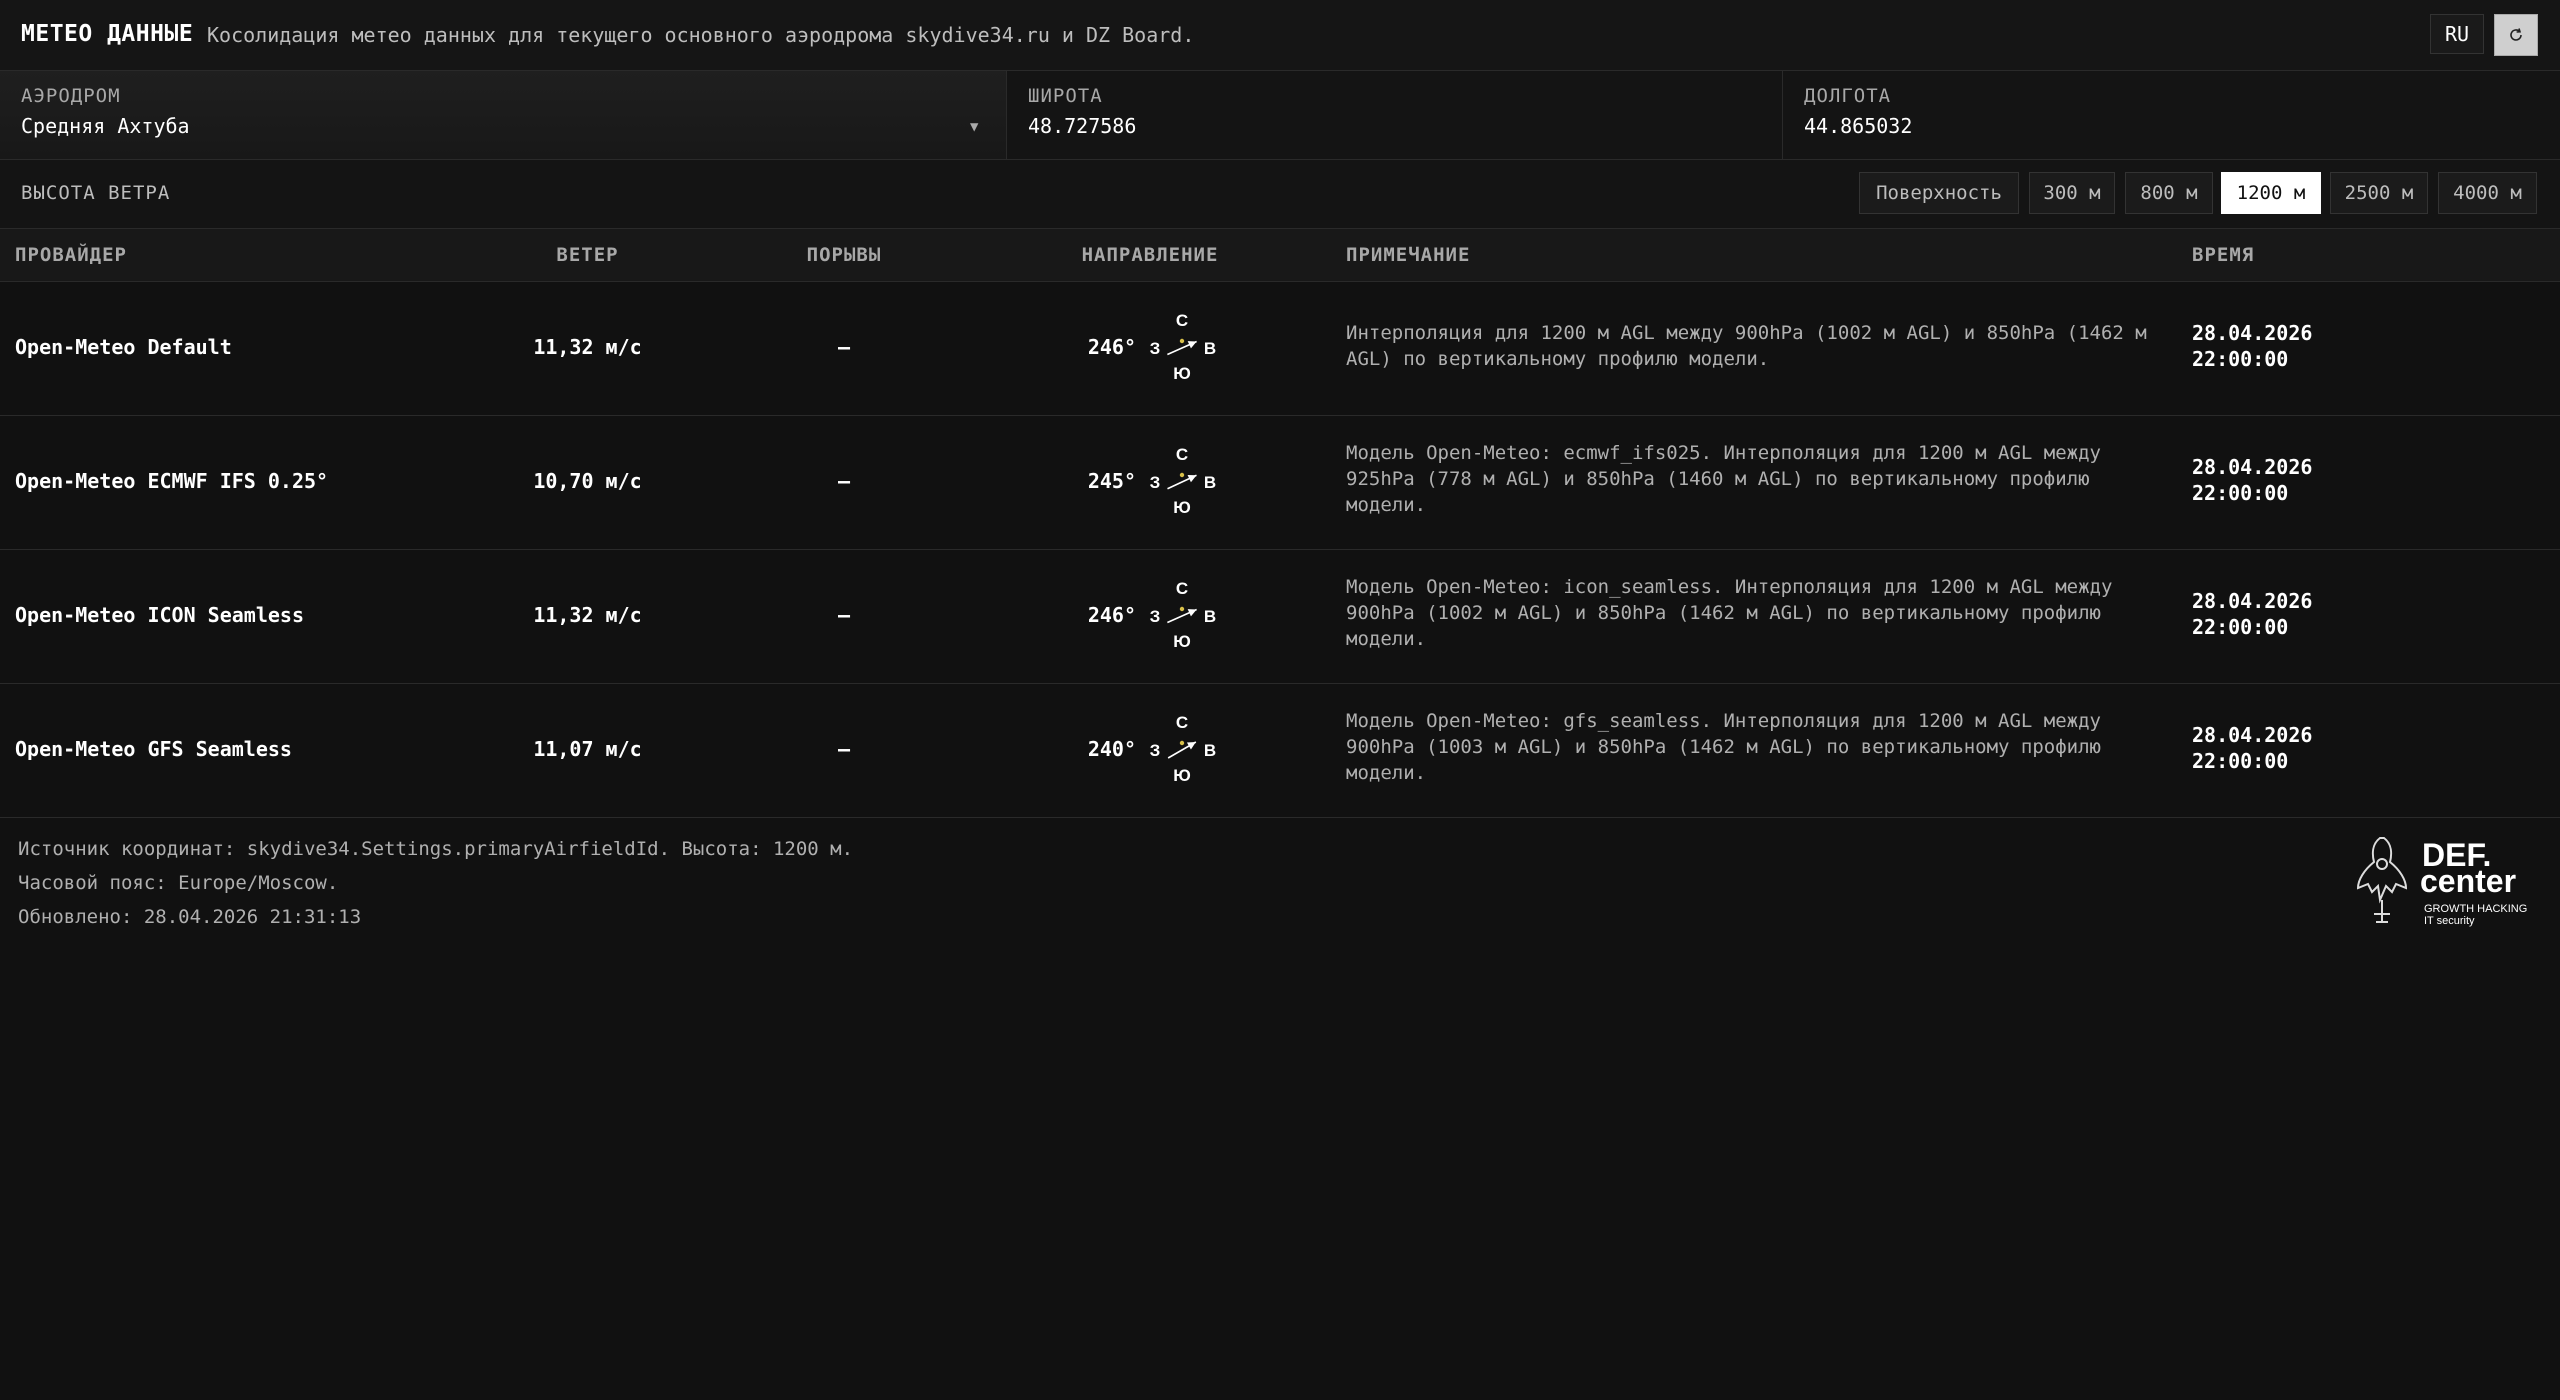  I want to click on wind-speed: 10,70 м/с, so click(587, 481).